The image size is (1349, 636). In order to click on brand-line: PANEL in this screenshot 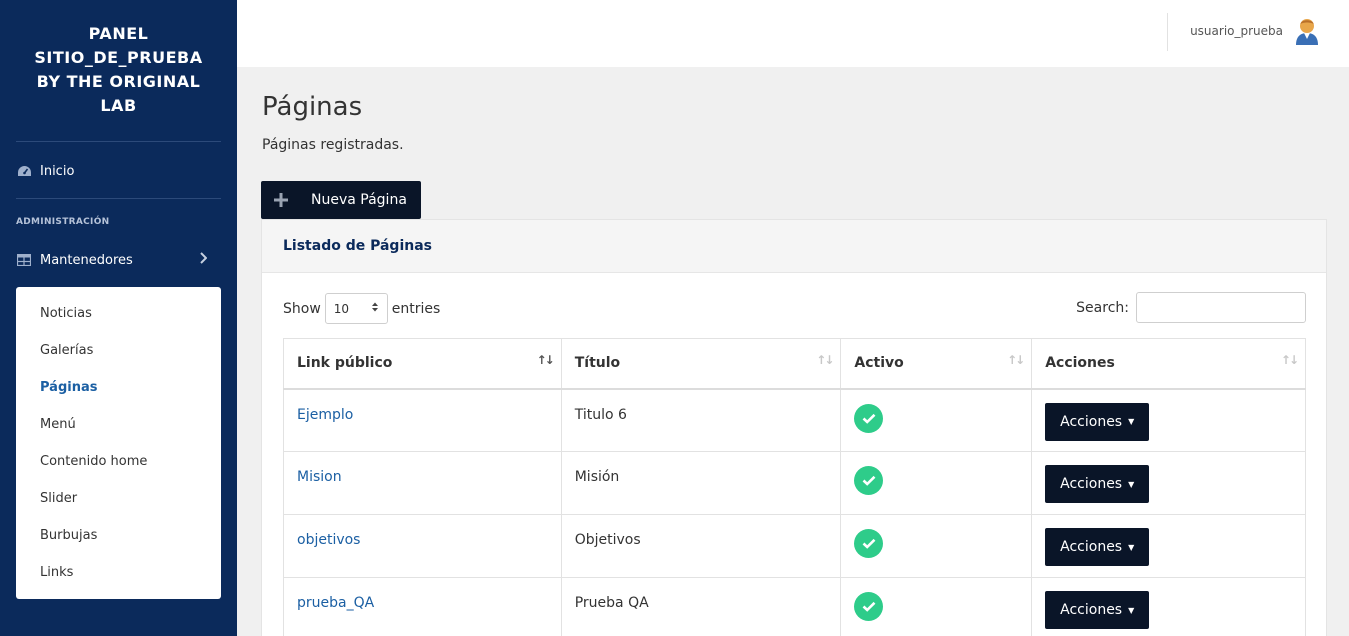, I will do `click(118, 33)`.